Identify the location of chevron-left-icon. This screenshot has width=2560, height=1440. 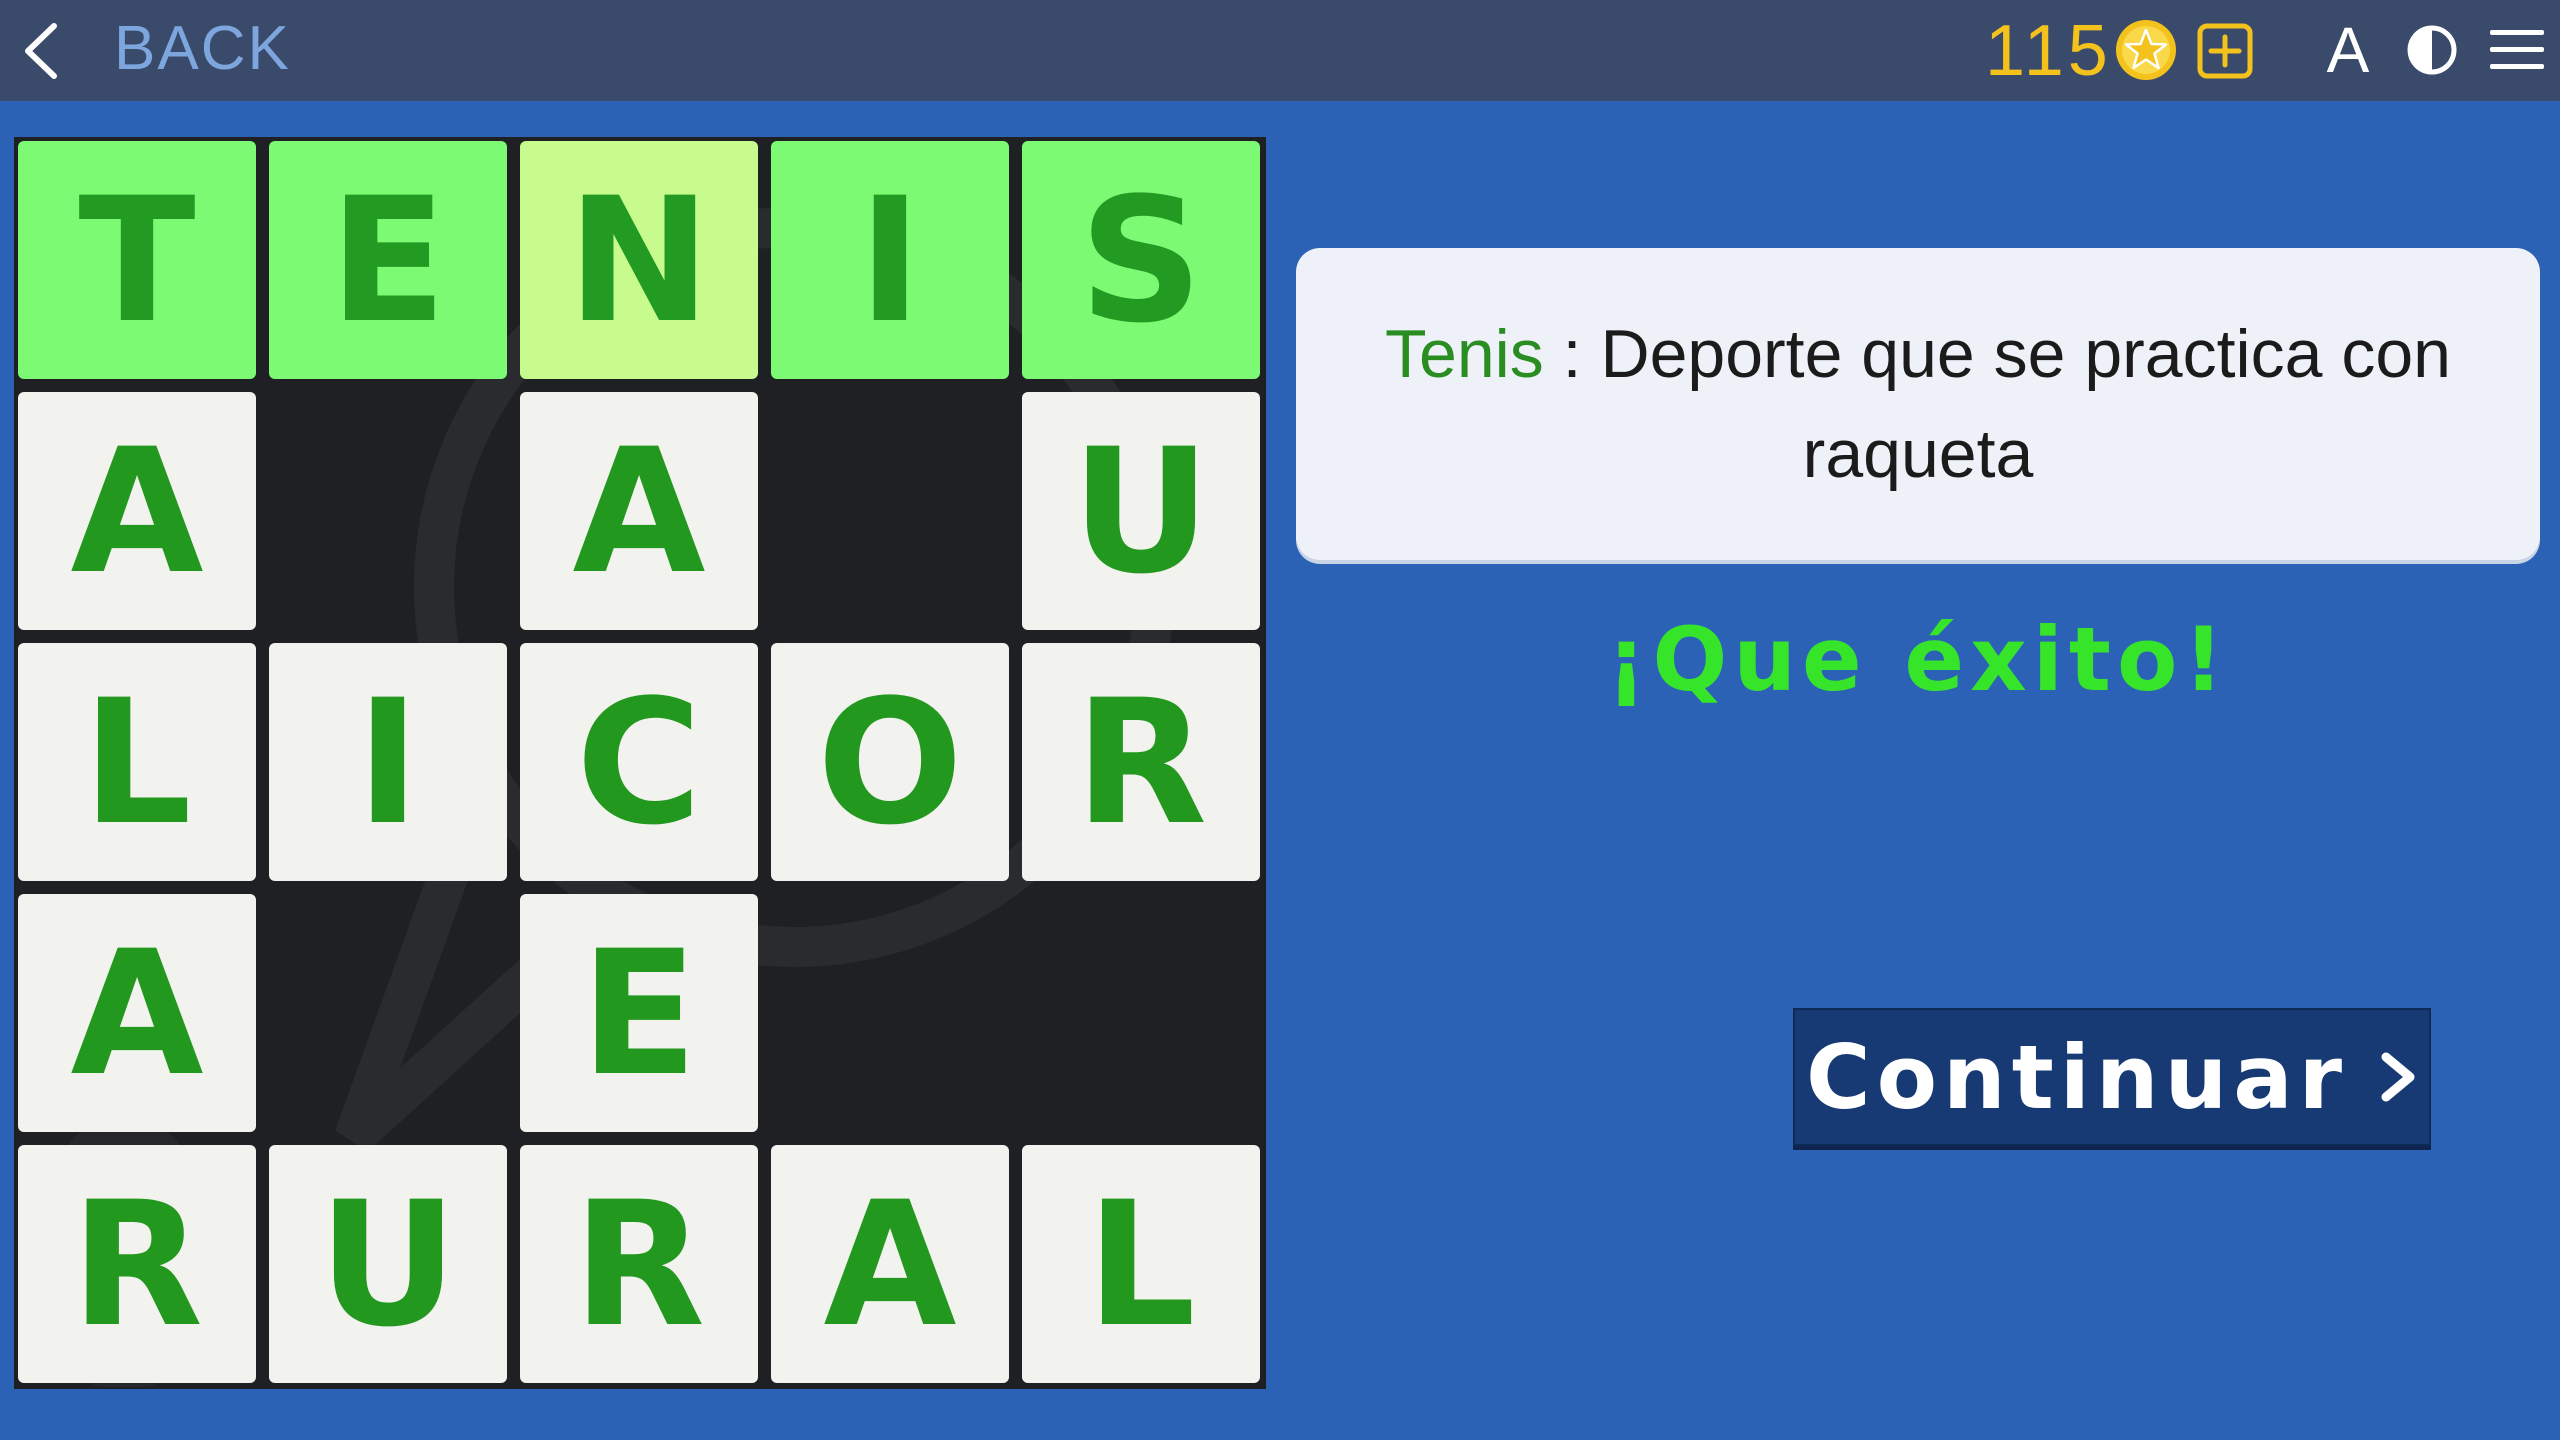
(43, 51).